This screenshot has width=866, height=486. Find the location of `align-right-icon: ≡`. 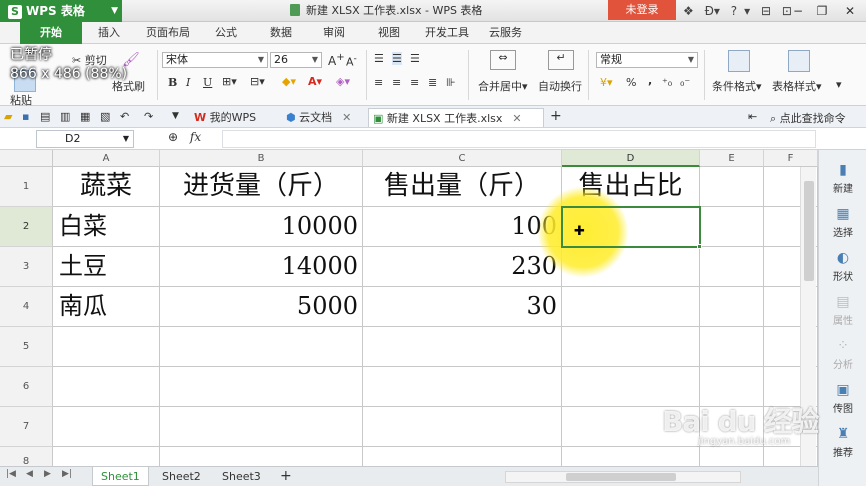

align-right-icon: ≡ is located at coordinates (414, 82).